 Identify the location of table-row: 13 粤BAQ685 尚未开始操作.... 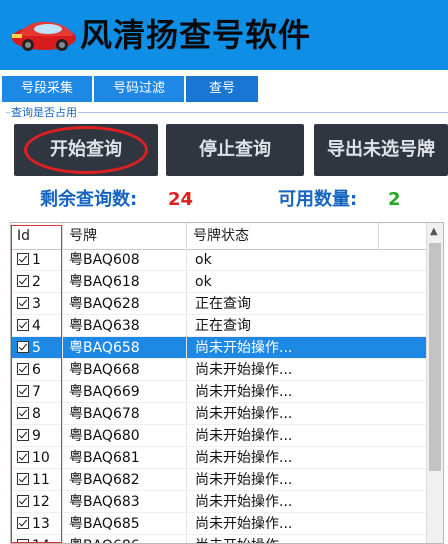
(219, 524).